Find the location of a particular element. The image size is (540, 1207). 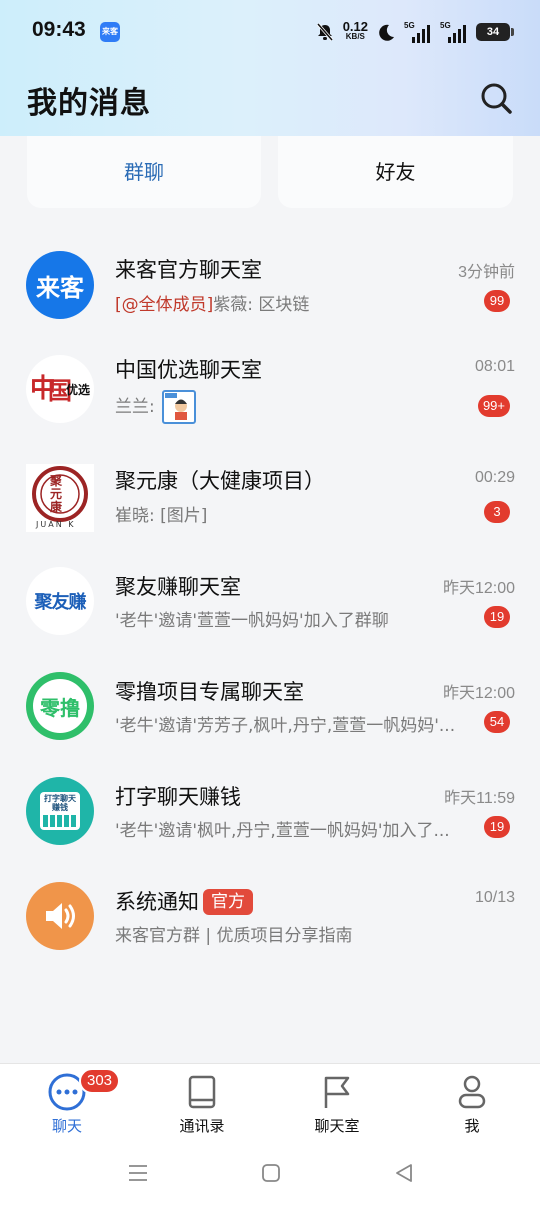

nav-me-label: 我 is located at coordinates (472, 1126).